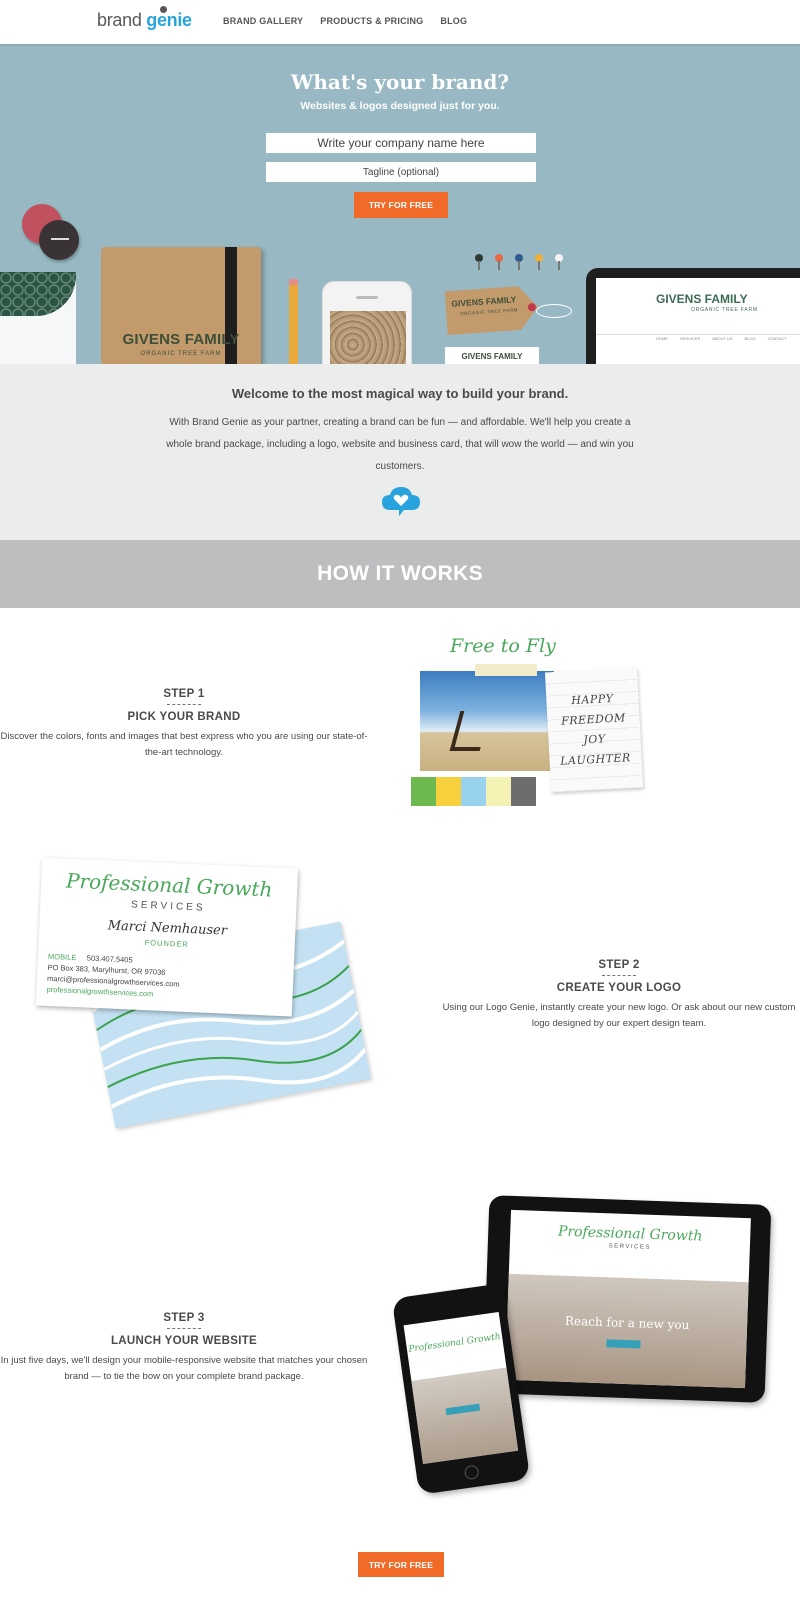 This screenshot has width=800, height=1600. Describe the element at coordinates (506, 670) in the screenshot. I see `tape-strip` at that location.